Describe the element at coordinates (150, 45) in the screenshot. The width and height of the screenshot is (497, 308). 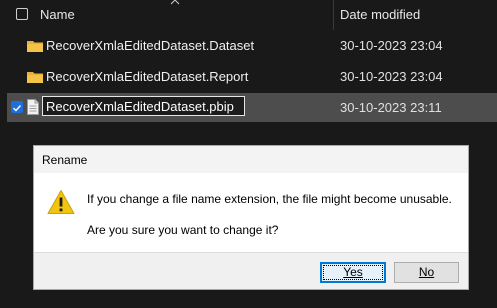
I see `file-name: RecoverXmlaEditedDataset.Dataset` at that location.